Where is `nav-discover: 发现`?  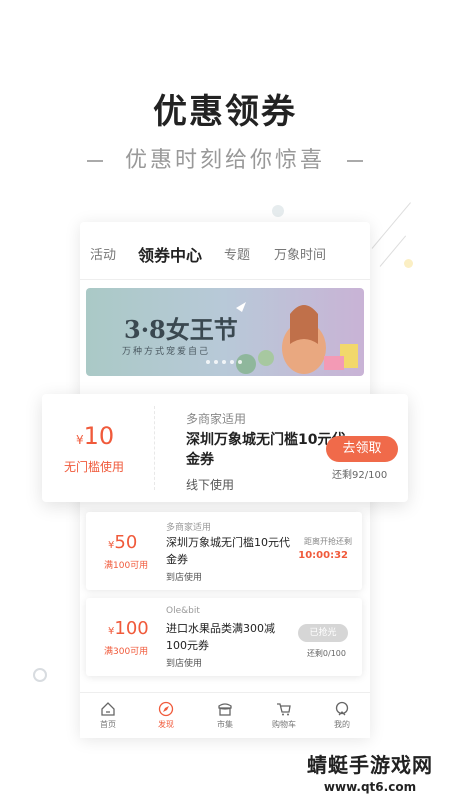
nav-discover: 发现 is located at coordinates (166, 713).